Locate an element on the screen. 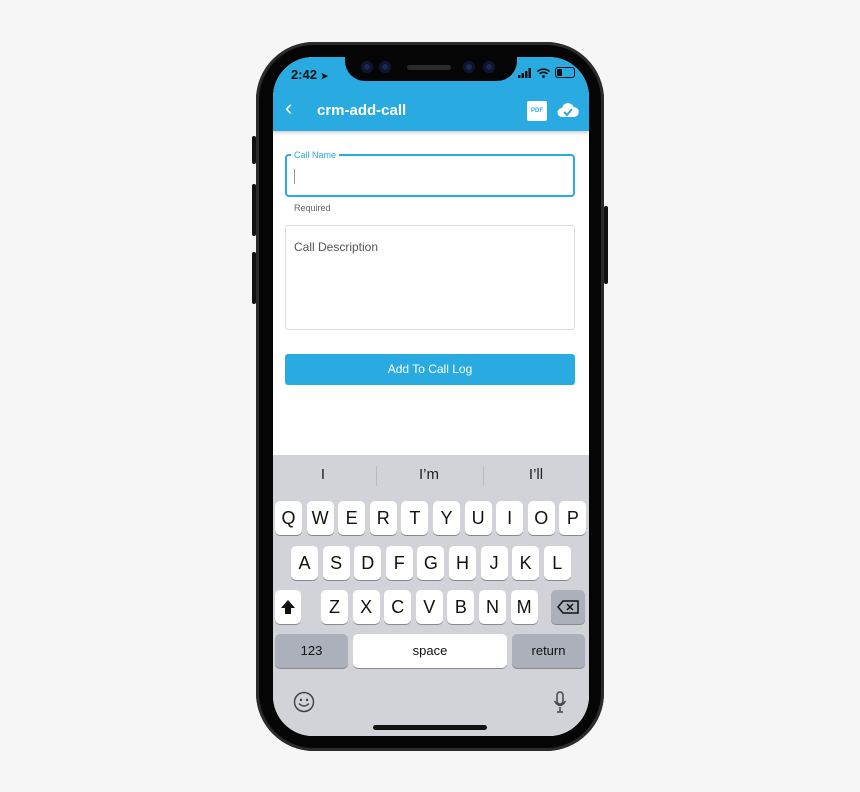 This screenshot has width=860, height=792. call-description-placeholder: Call Description is located at coordinates (336, 247).